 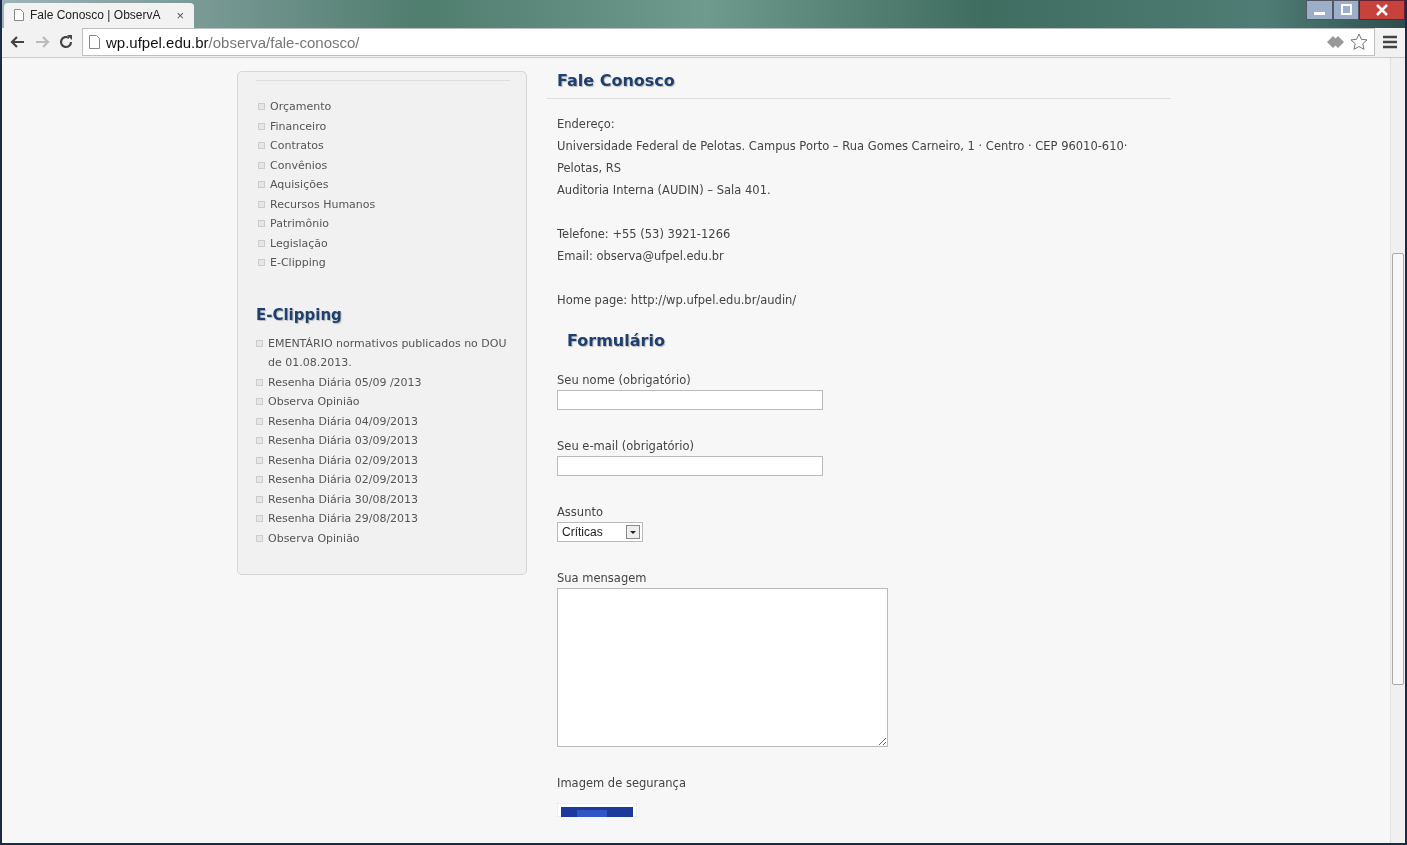 What do you see at coordinates (299, 243) in the screenshot?
I see `sidebar-link: Legislação` at bounding box center [299, 243].